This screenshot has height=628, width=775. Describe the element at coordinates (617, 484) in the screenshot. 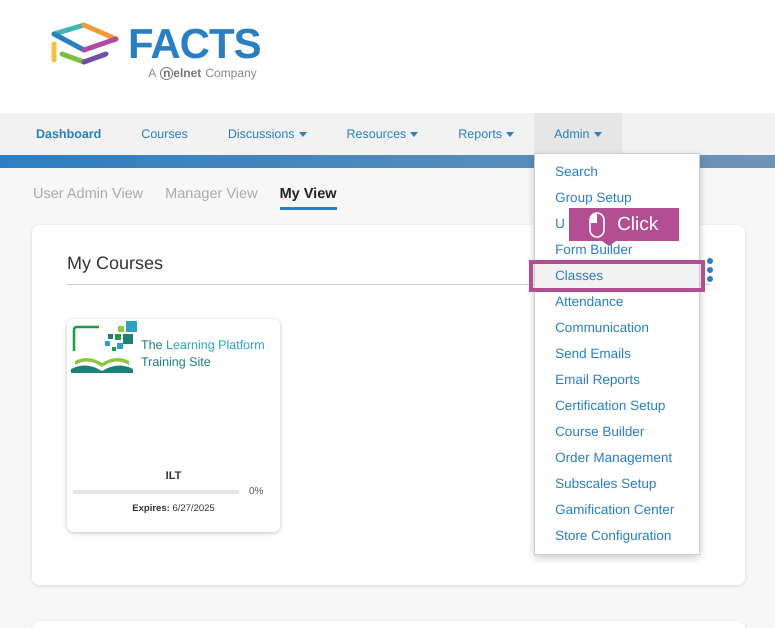

I see `menu-item: Subscales Setup` at that location.